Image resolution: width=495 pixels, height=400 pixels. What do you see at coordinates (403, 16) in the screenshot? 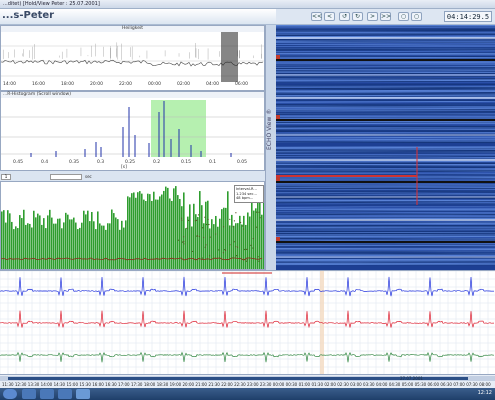
I see `record-button: ○` at bounding box center [403, 16].